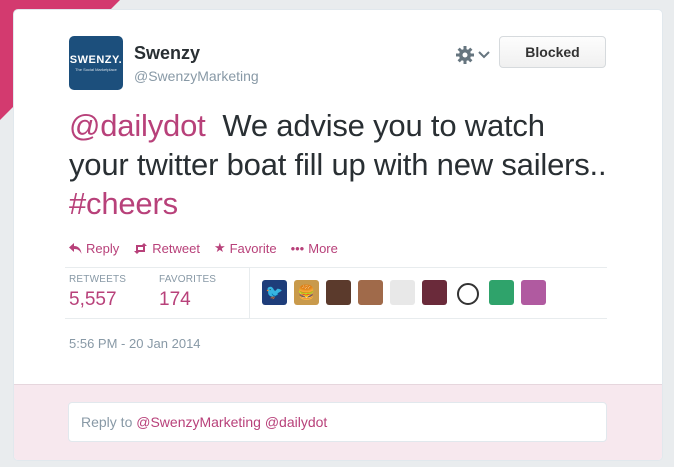 Image resolution: width=674 pixels, height=467 pixels. What do you see at coordinates (484, 55) in the screenshot?
I see `chevron-down-icon` at bounding box center [484, 55].